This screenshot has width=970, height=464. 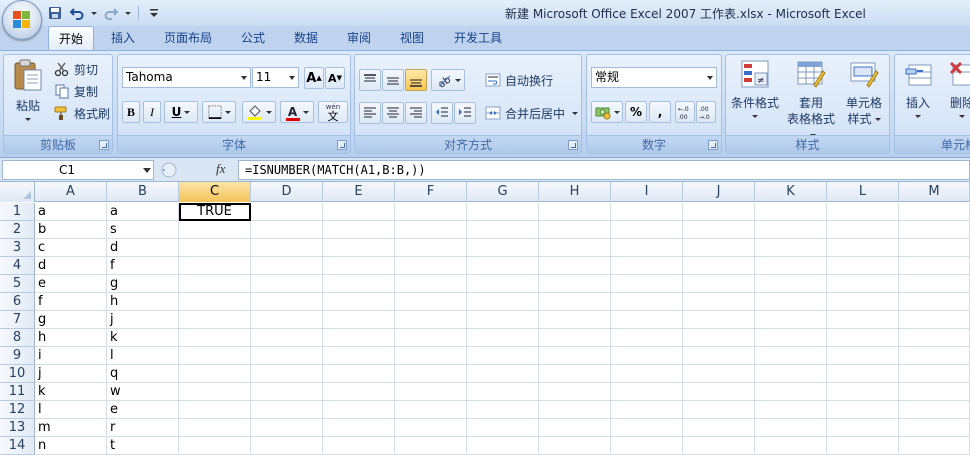 What do you see at coordinates (934, 192) in the screenshot?
I see `column-header-m: M` at bounding box center [934, 192].